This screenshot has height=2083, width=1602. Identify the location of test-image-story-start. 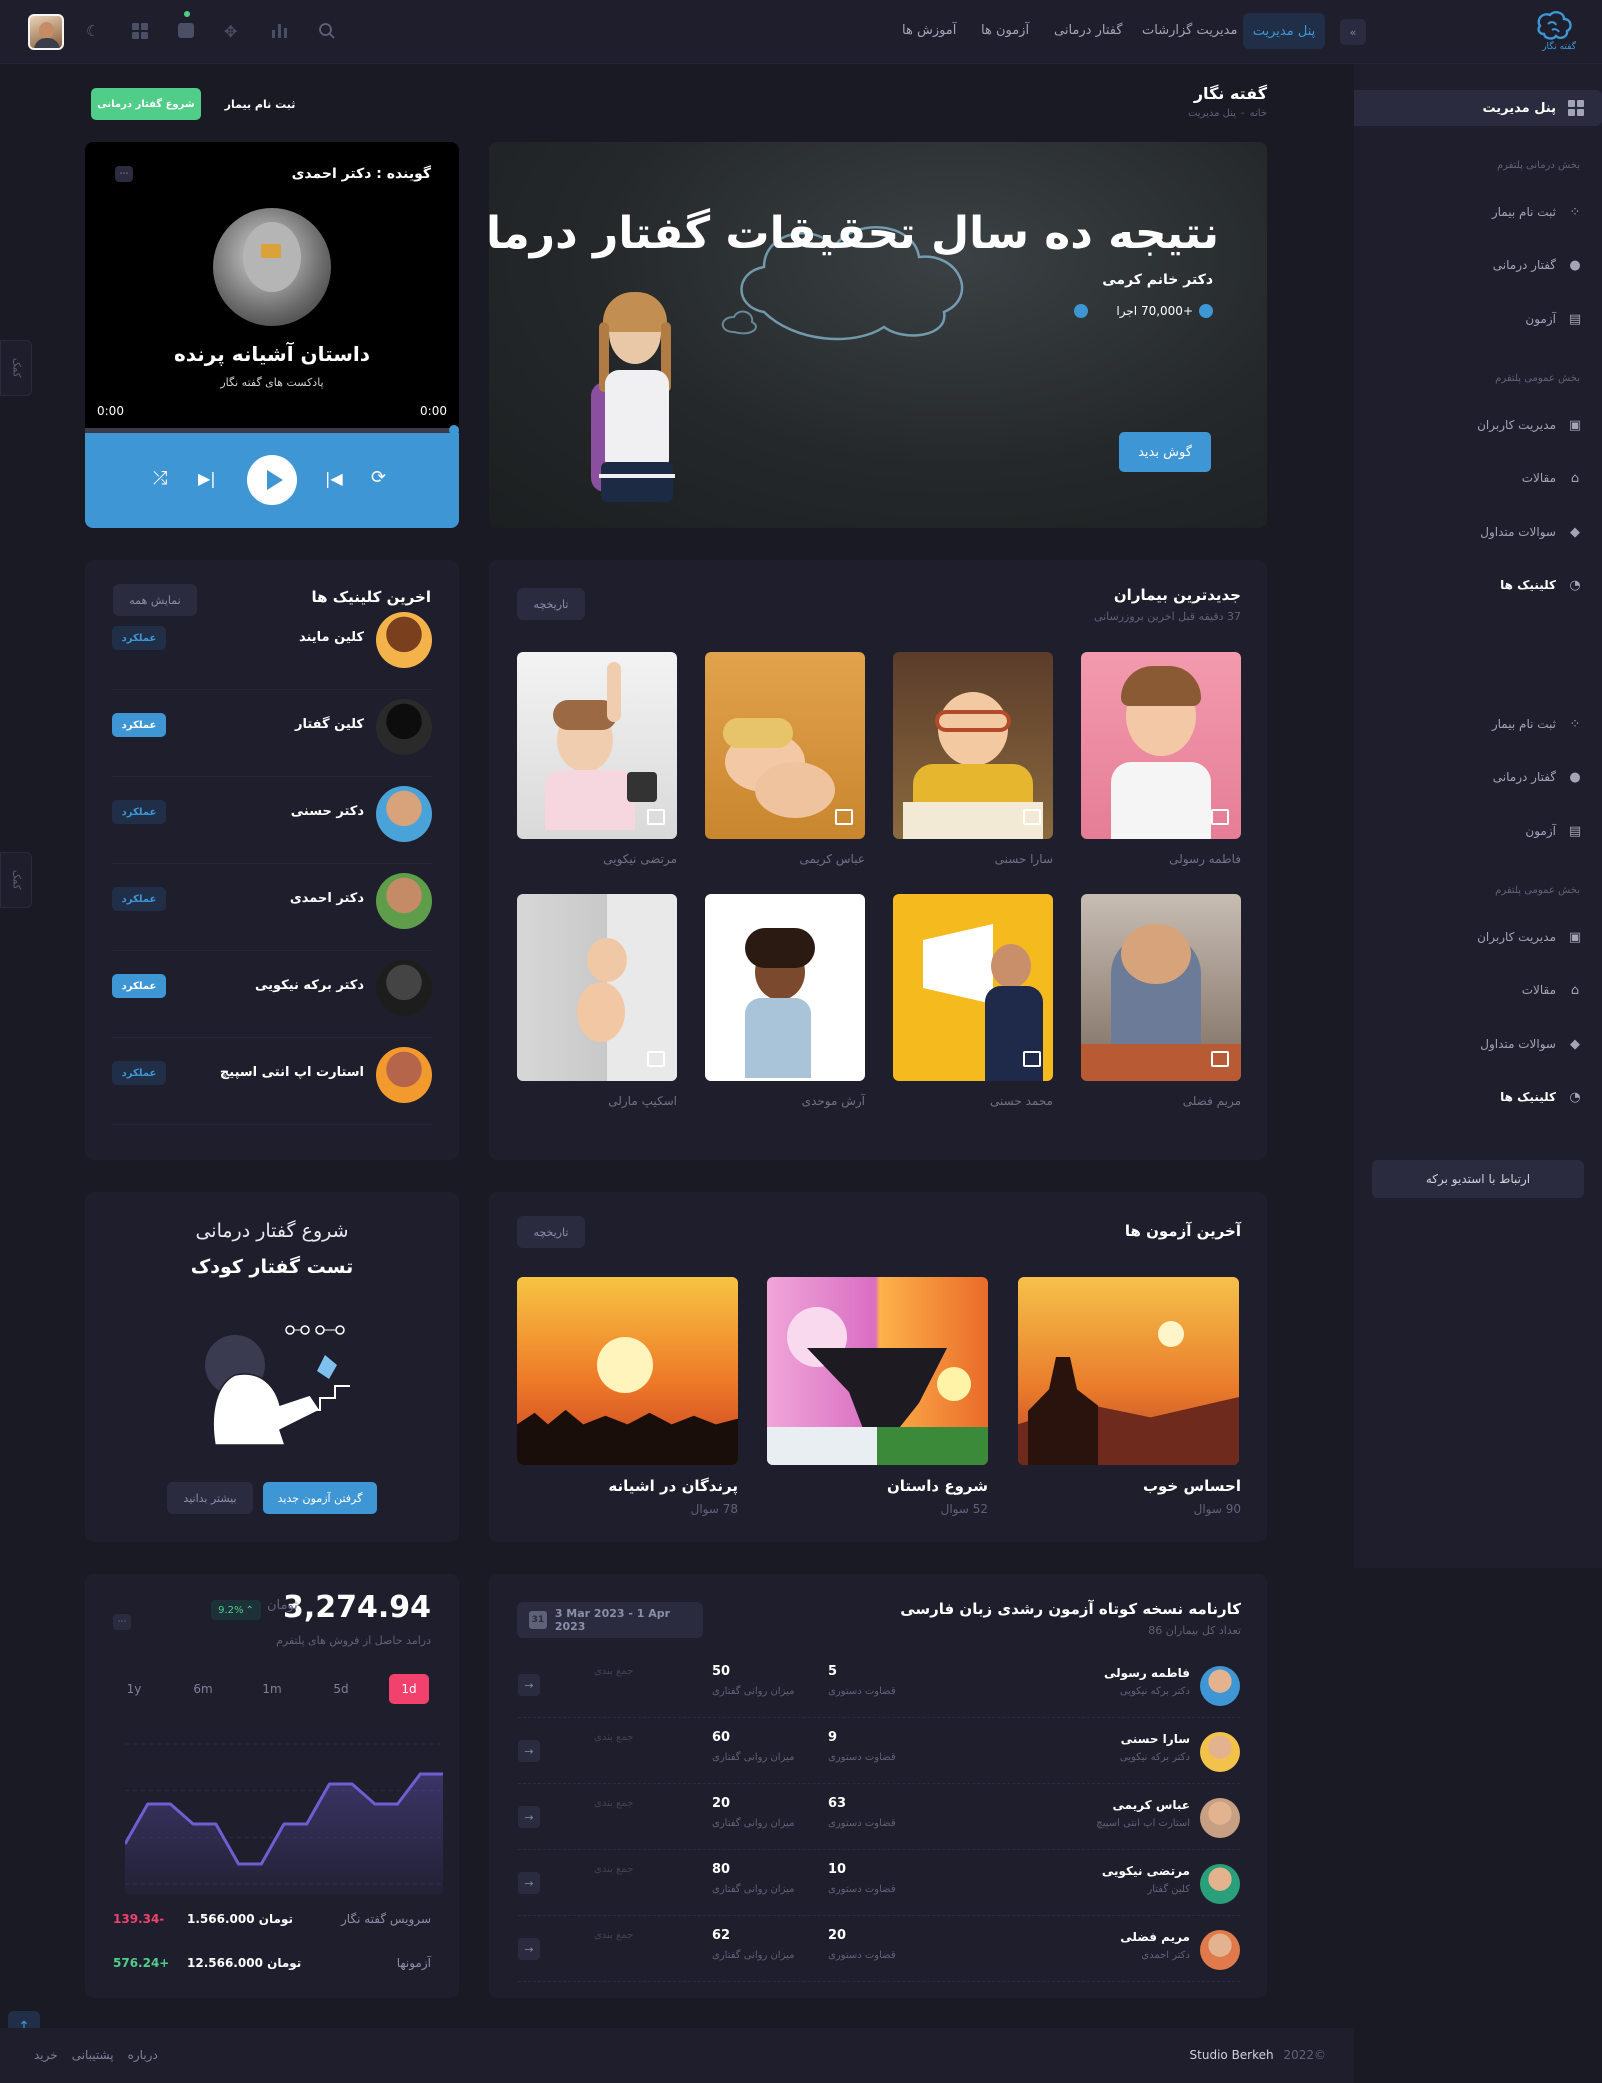
(877, 1371).